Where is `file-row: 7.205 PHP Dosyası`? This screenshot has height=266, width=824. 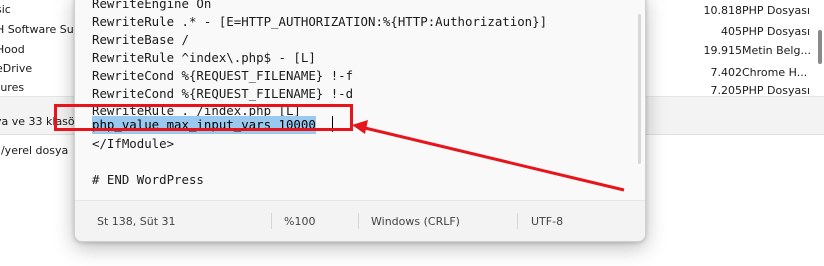
file-row: 7.205 PHP Dosyası is located at coordinates (732, 88).